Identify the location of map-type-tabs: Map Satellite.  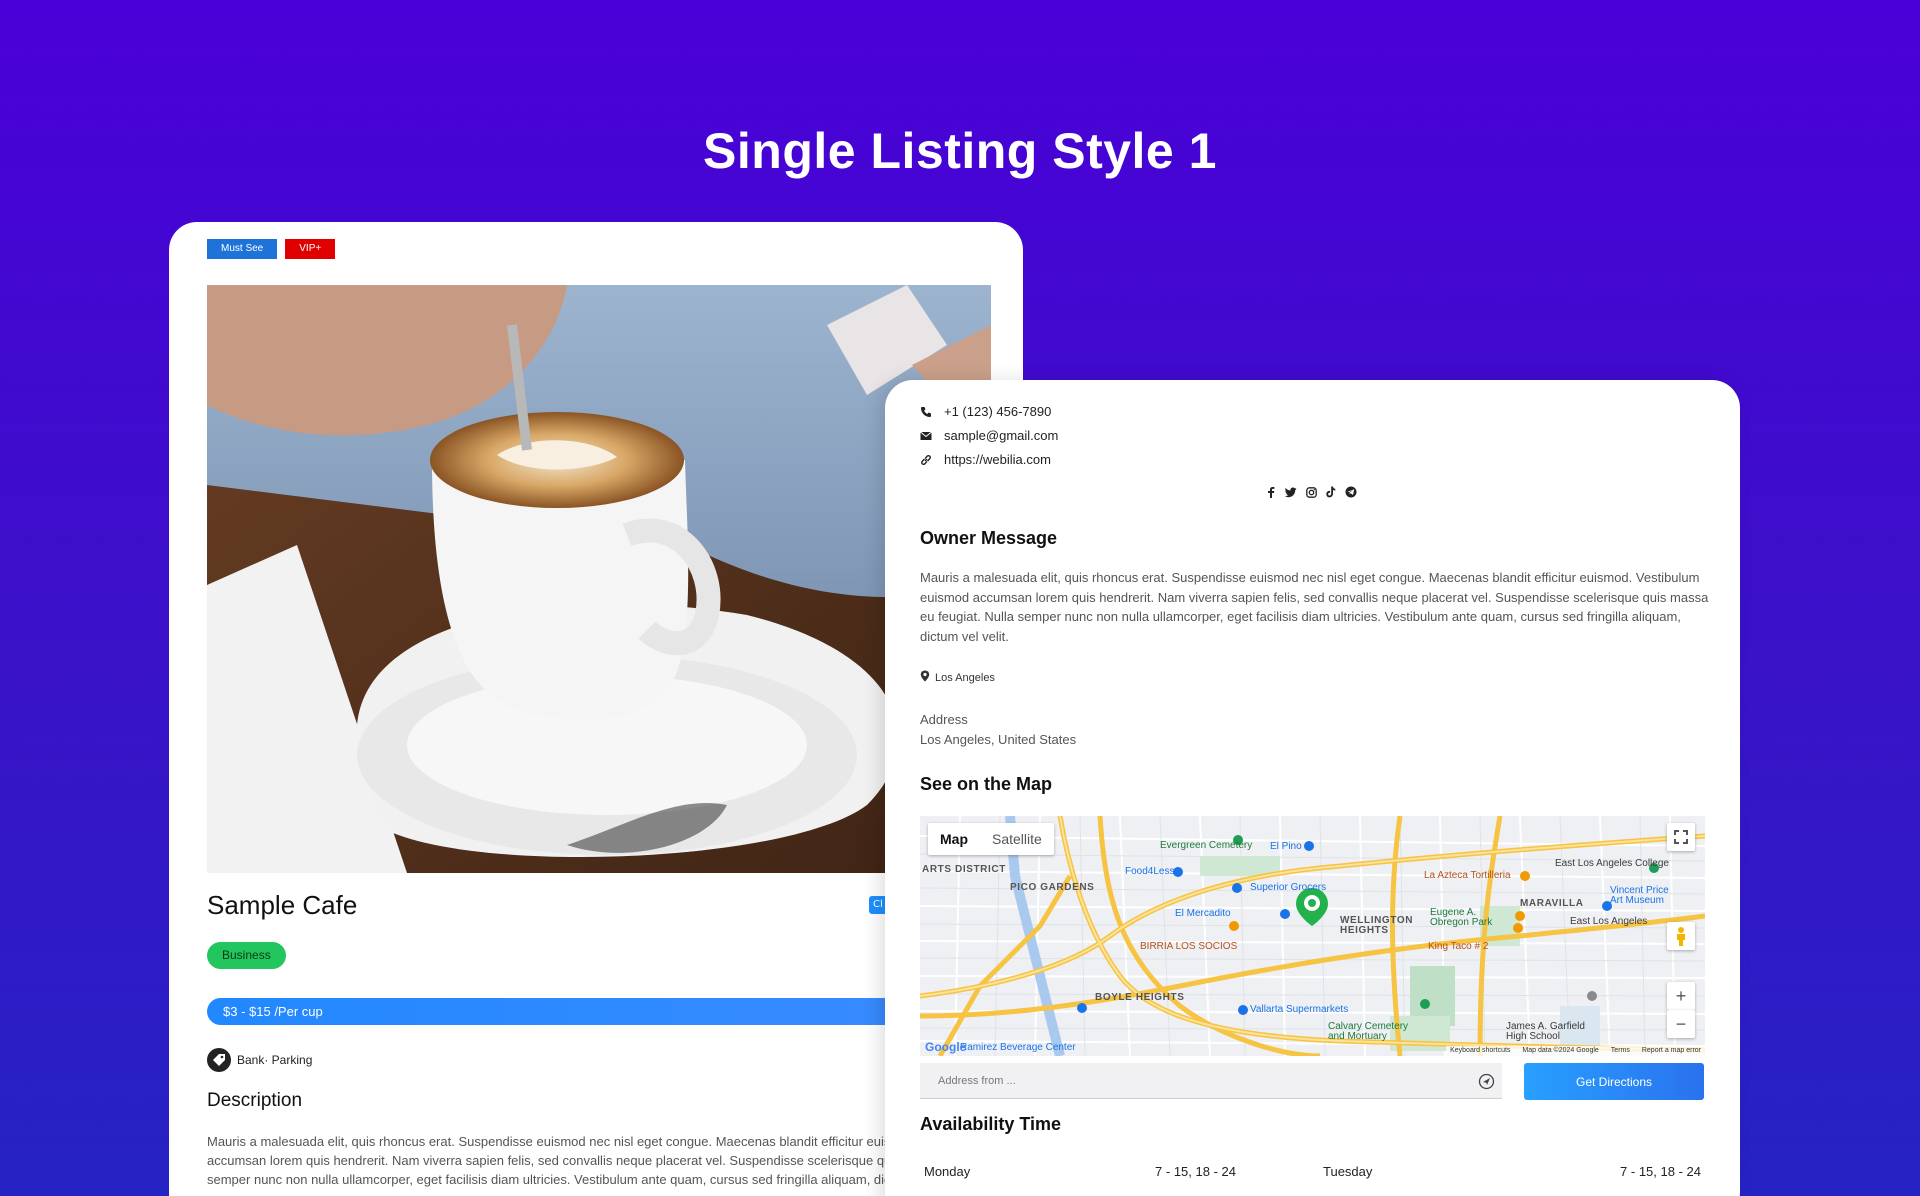
(991, 839).